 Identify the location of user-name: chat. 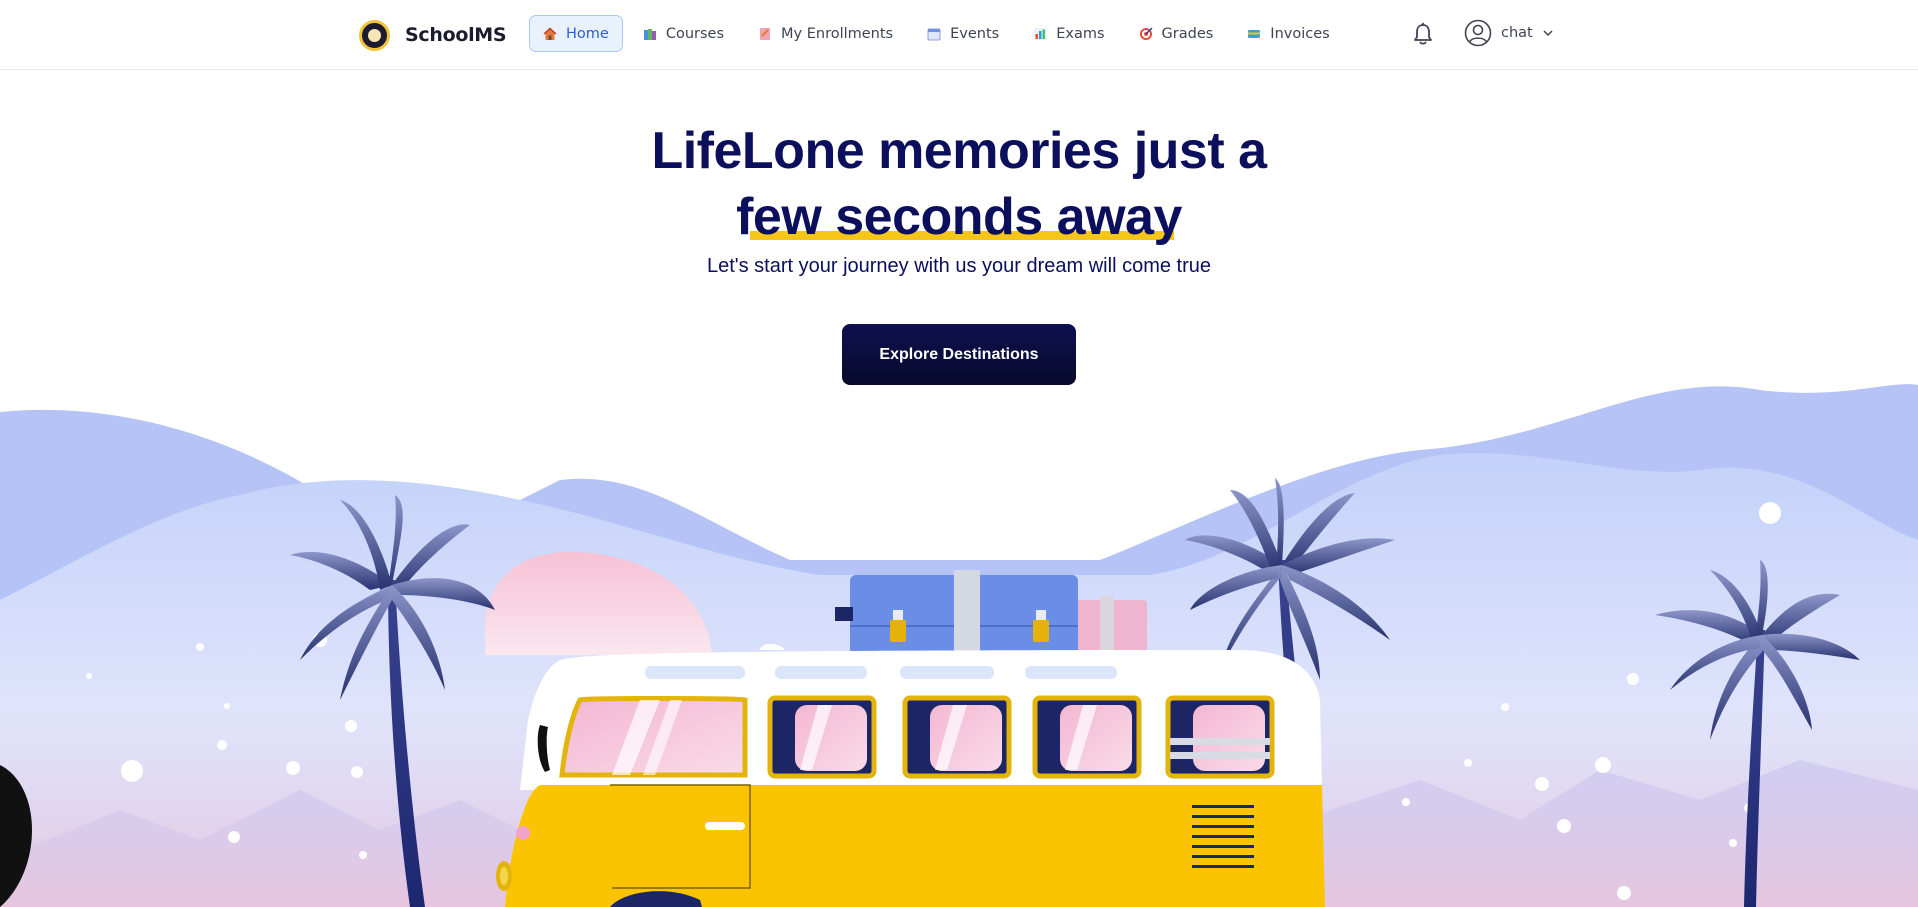
(1517, 33).